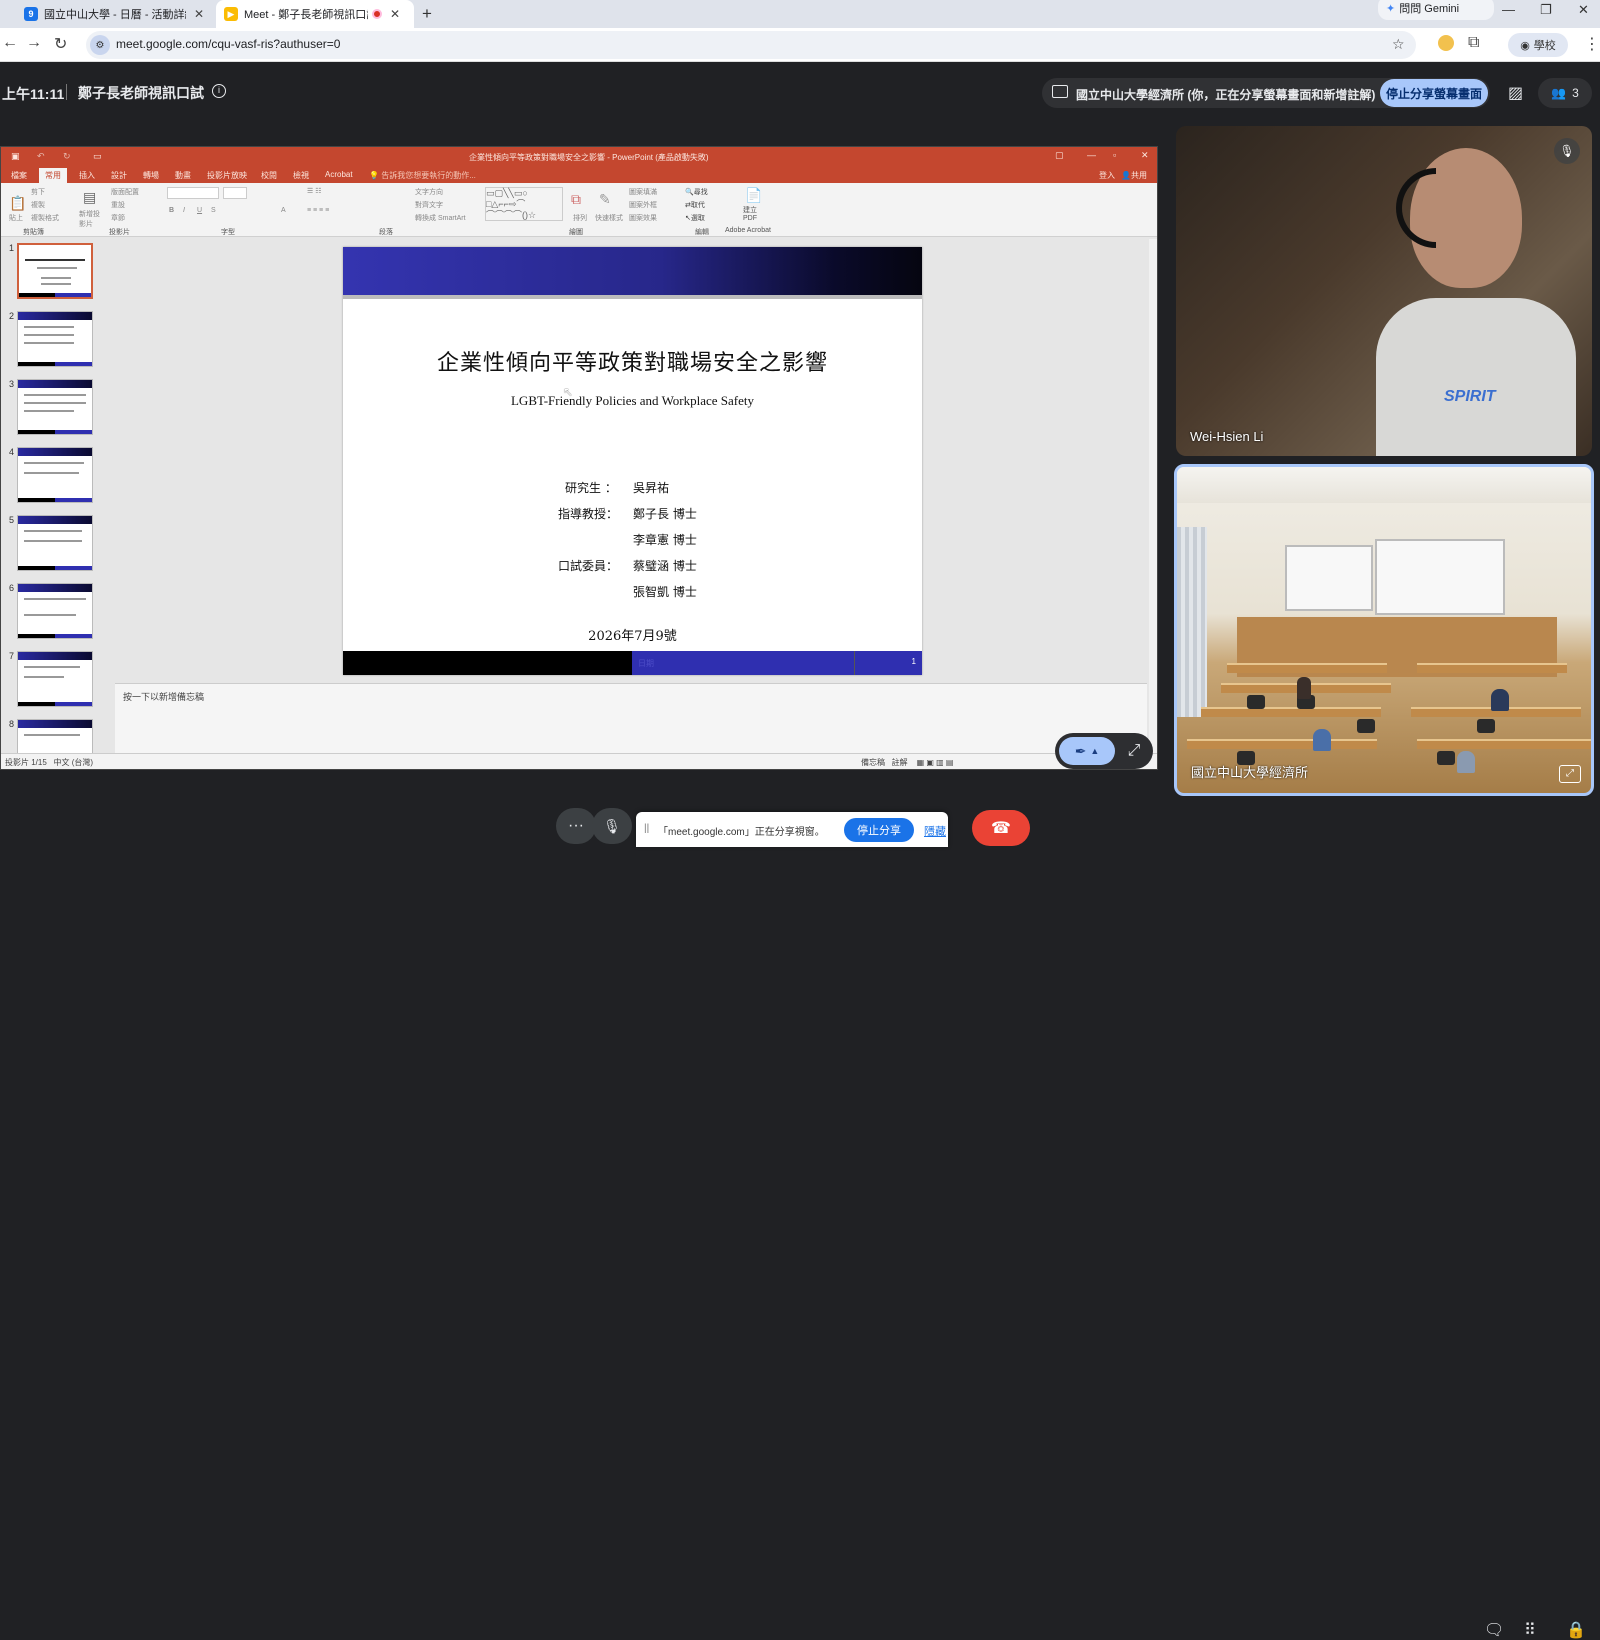 This screenshot has height=1640, width=1600. I want to click on ppt-share-button: 👤共用, so click(1134, 175).